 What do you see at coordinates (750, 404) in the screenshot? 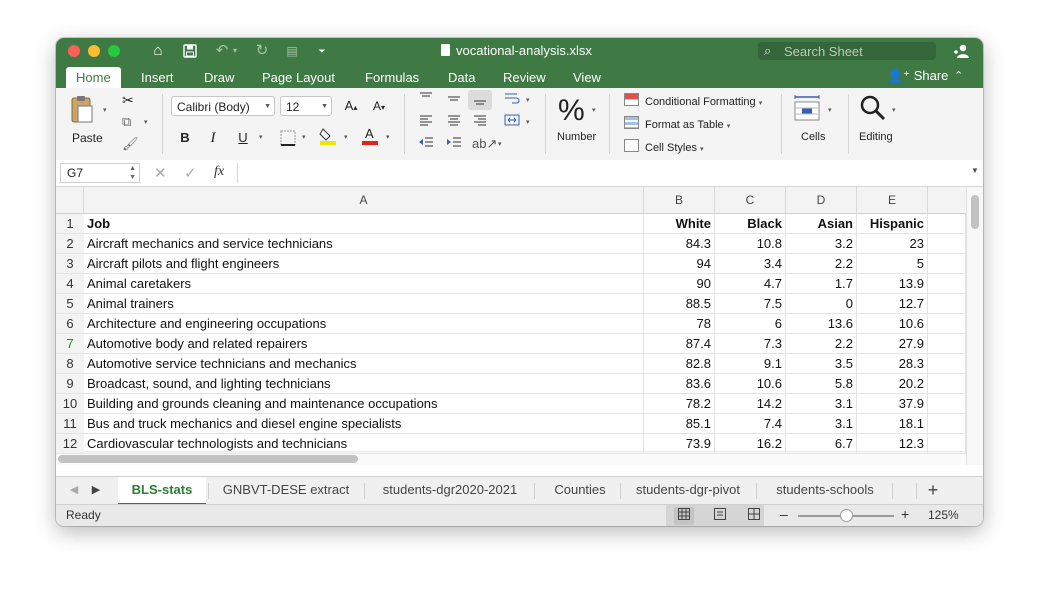
I see `table-cell: 14.2` at bounding box center [750, 404].